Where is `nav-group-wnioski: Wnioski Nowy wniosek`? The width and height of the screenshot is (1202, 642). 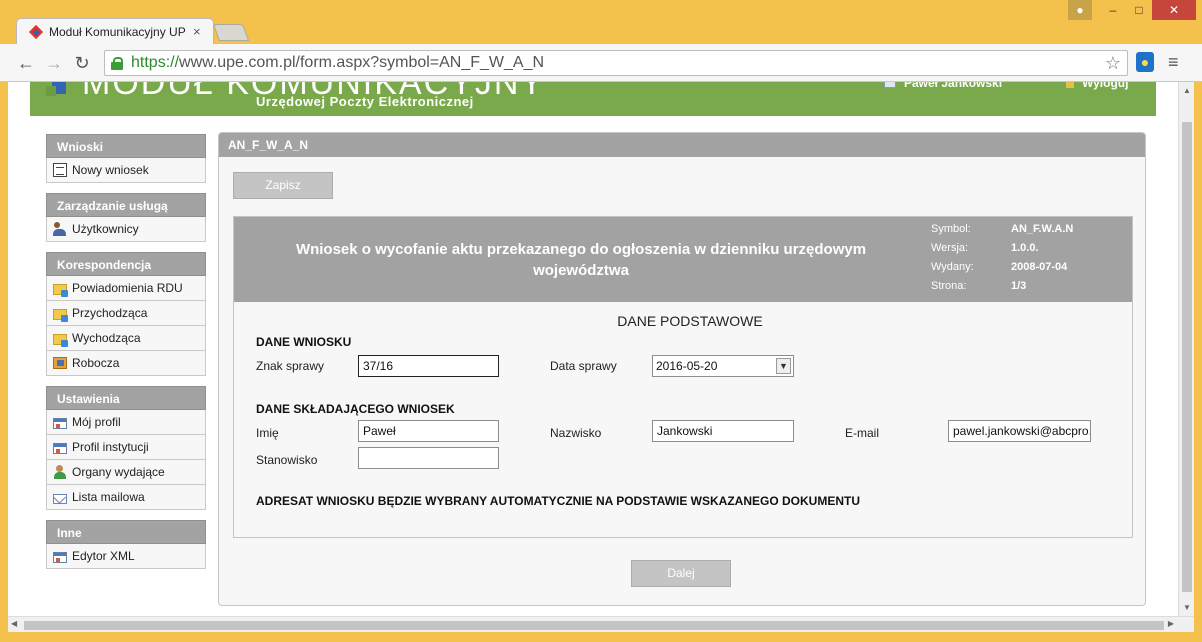
nav-group-wnioski: Wnioski Nowy wniosek is located at coordinates (126, 158).